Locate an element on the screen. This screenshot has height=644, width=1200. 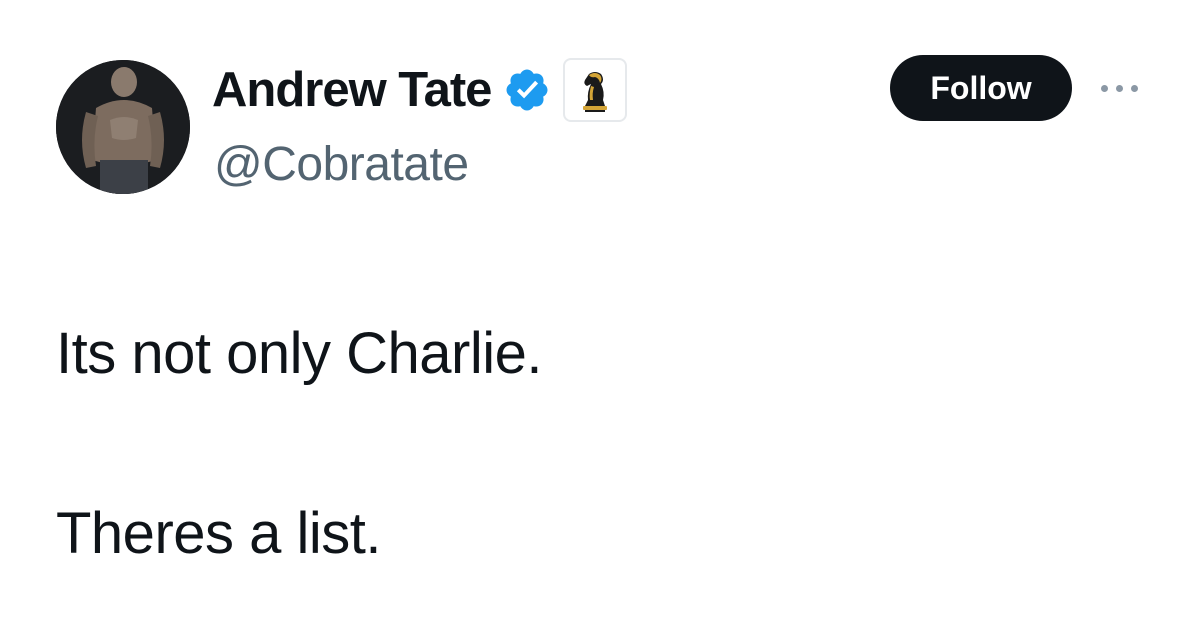
author-display-name: Andrew Tate is located at coordinates (352, 90).